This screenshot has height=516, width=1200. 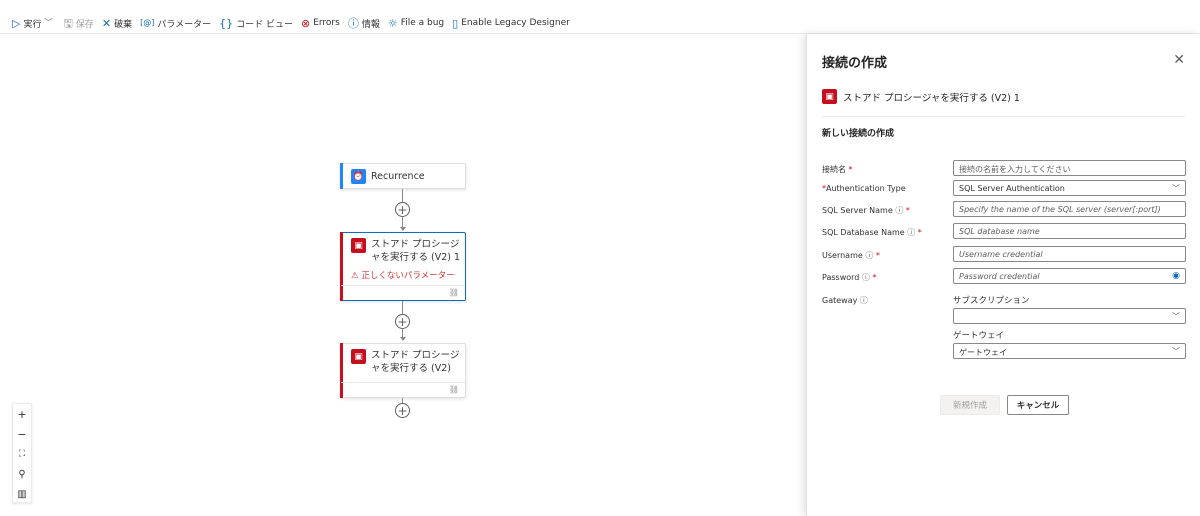 I want to click on connection-name-label: 接続名 *, so click(x=837, y=169).